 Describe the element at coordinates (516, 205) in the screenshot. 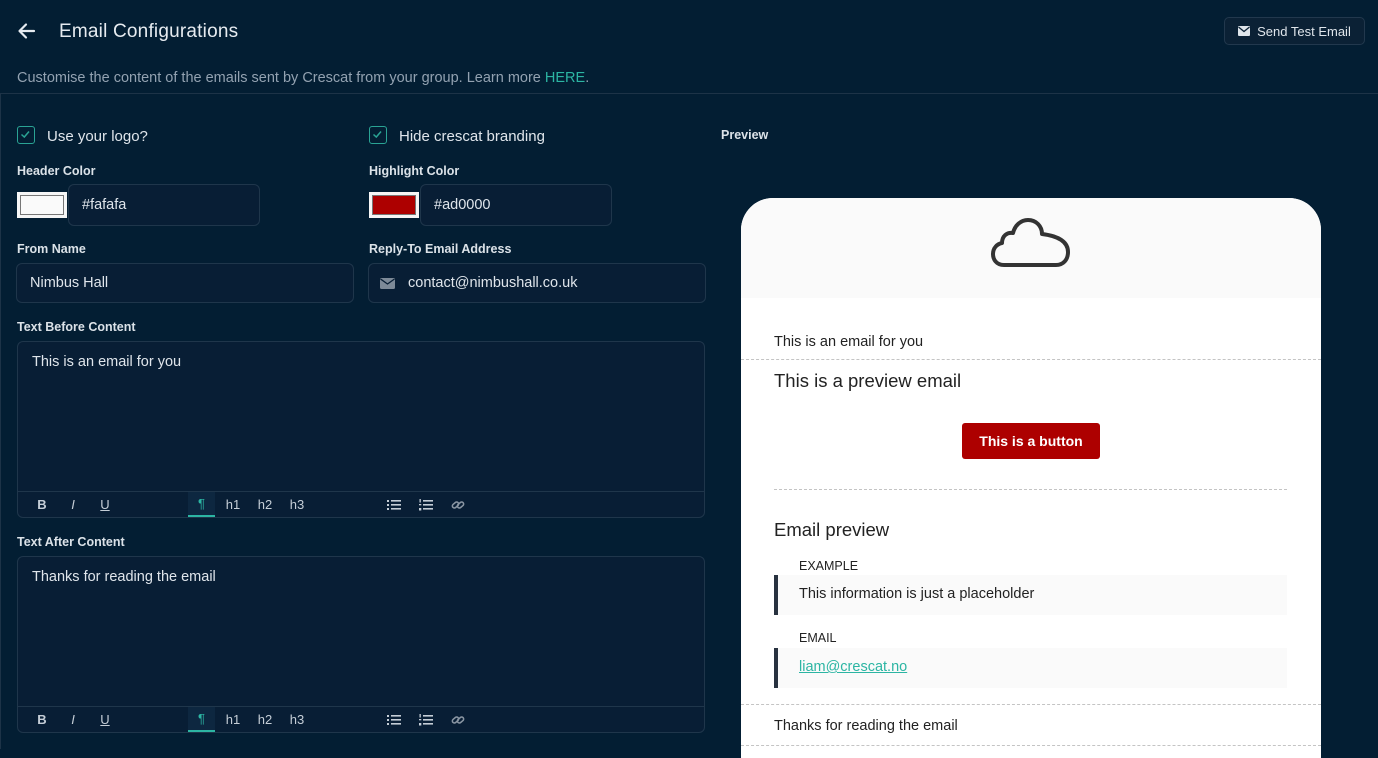

I see `highlight-color-input: #ad0000` at that location.